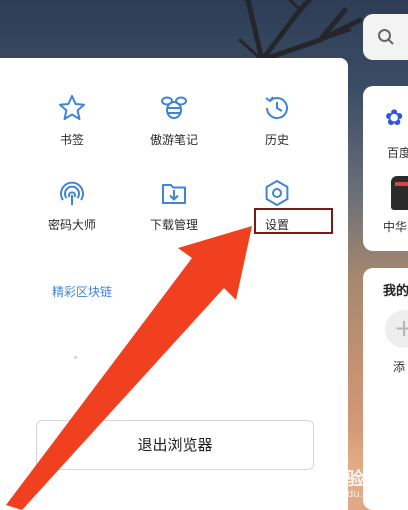  I want to click on menu-item-label: 密码大师, so click(71, 225).